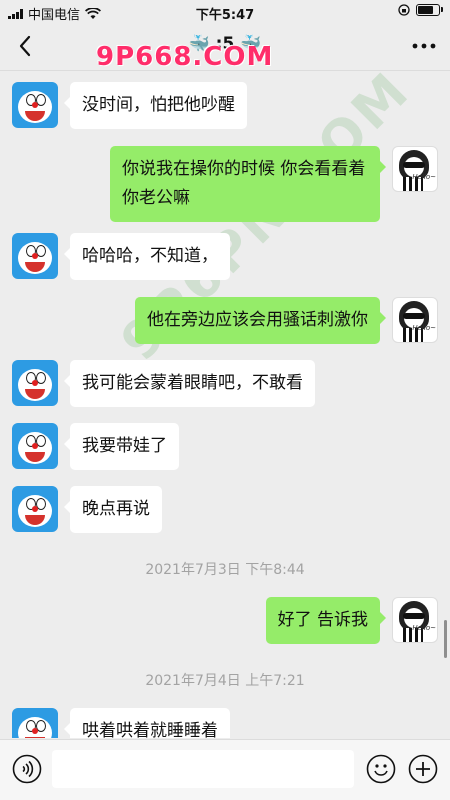 The width and height of the screenshot is (450, 800). Describe the element at coordinates (155, 105) in the screenshot. I see `message-bubble: 没时间，怕把他吵醒` at that location.